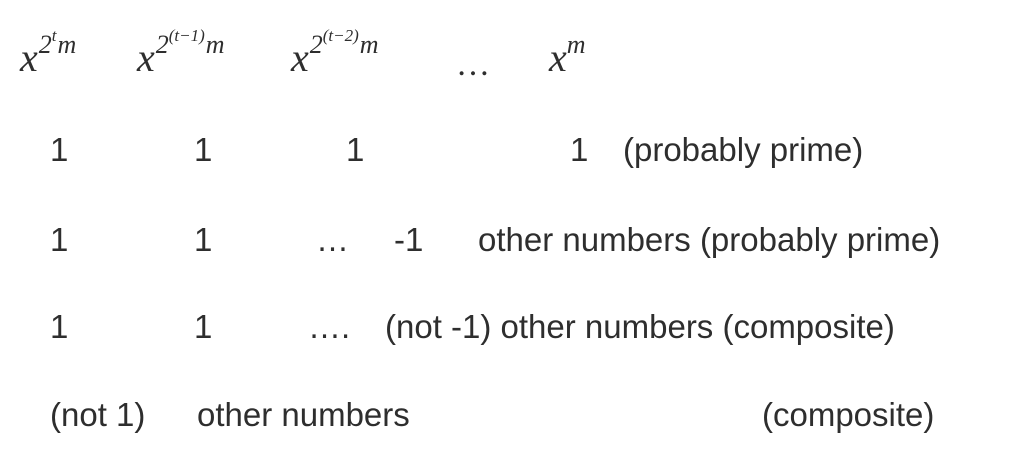  I want to click on header-x-2t2-m-exp-sup: (t−2), so click(340, 35).